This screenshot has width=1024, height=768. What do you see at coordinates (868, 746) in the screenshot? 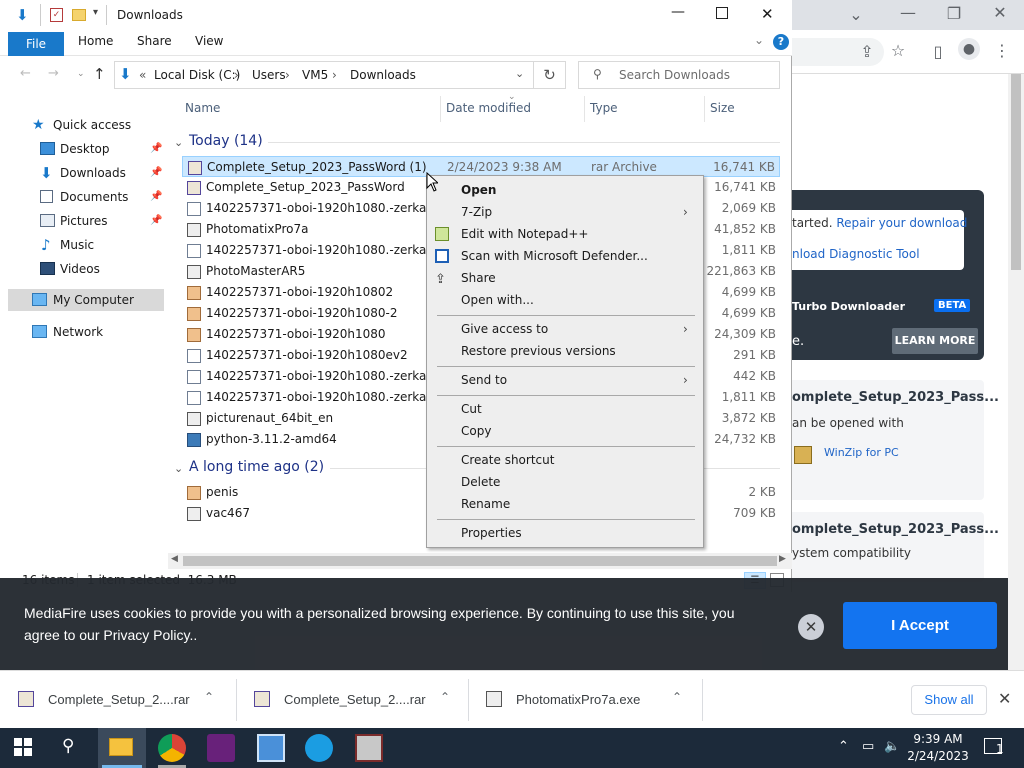
I see `network-tray-icon: ▭` at bounding box center [868, 746].